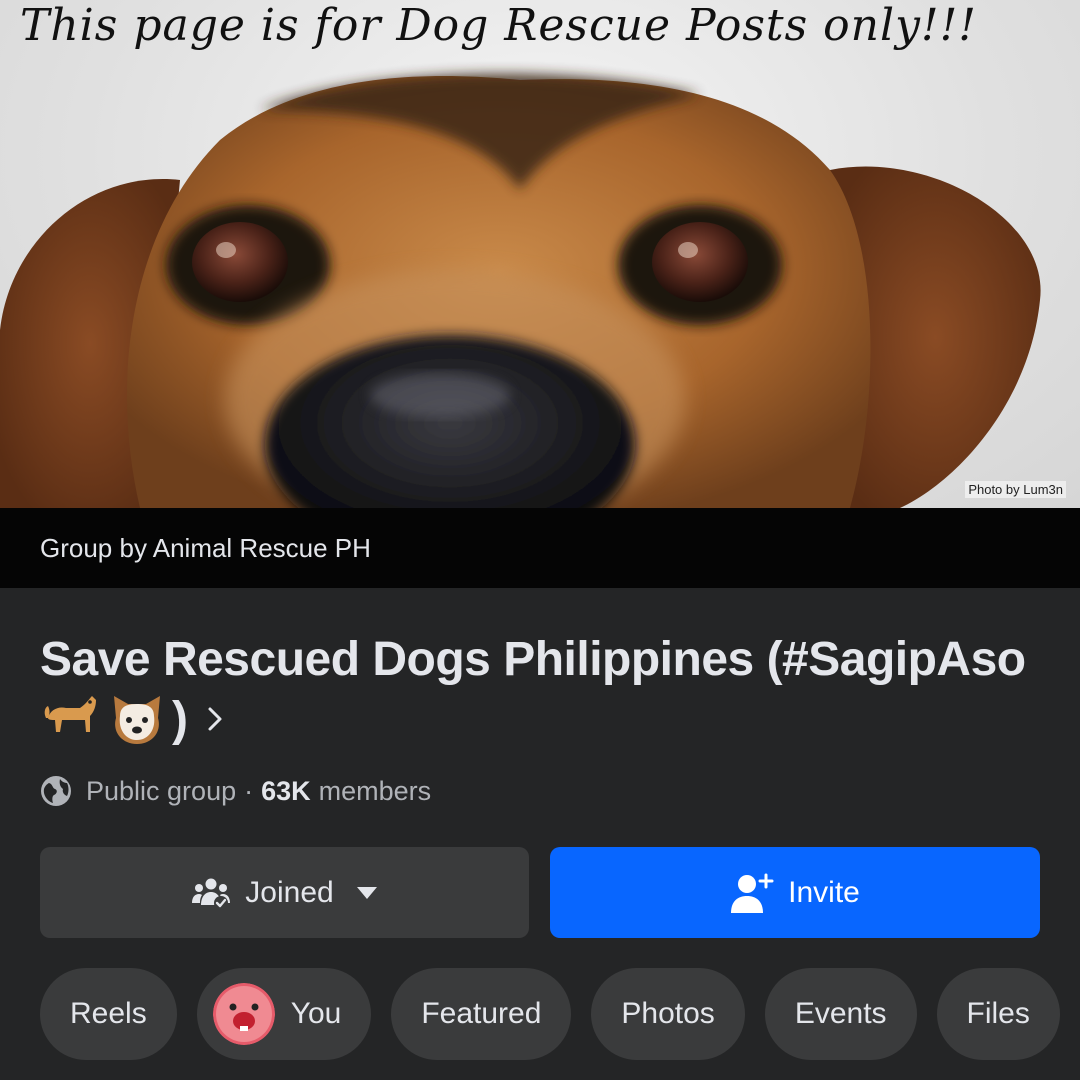 The height and width of the screenshot is (1080, 1080). Describe the element at coordinates (366, 892) in the screenshot. I see `caret-down-icon` at that location.